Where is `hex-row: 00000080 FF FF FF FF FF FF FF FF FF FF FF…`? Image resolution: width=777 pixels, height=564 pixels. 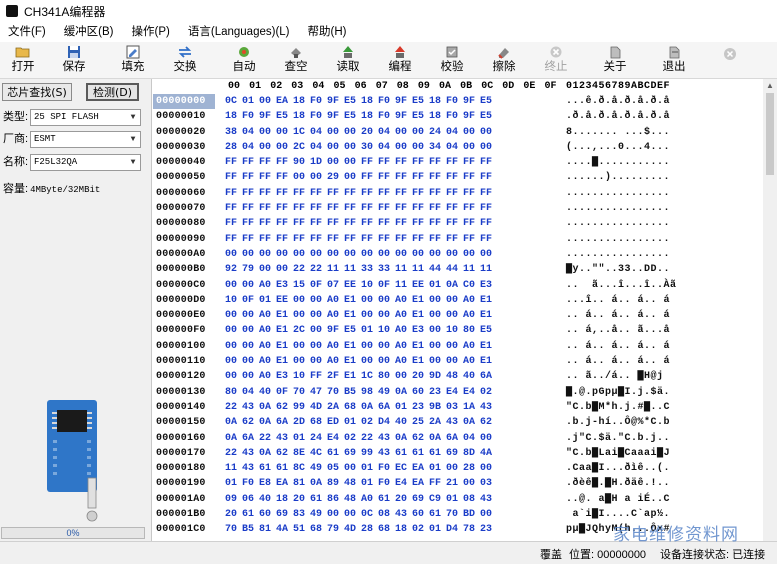 hex-row: 00000080 FF FF FF FF FF FF FF FF FF FF FF… is located at coordinates (457, 223).